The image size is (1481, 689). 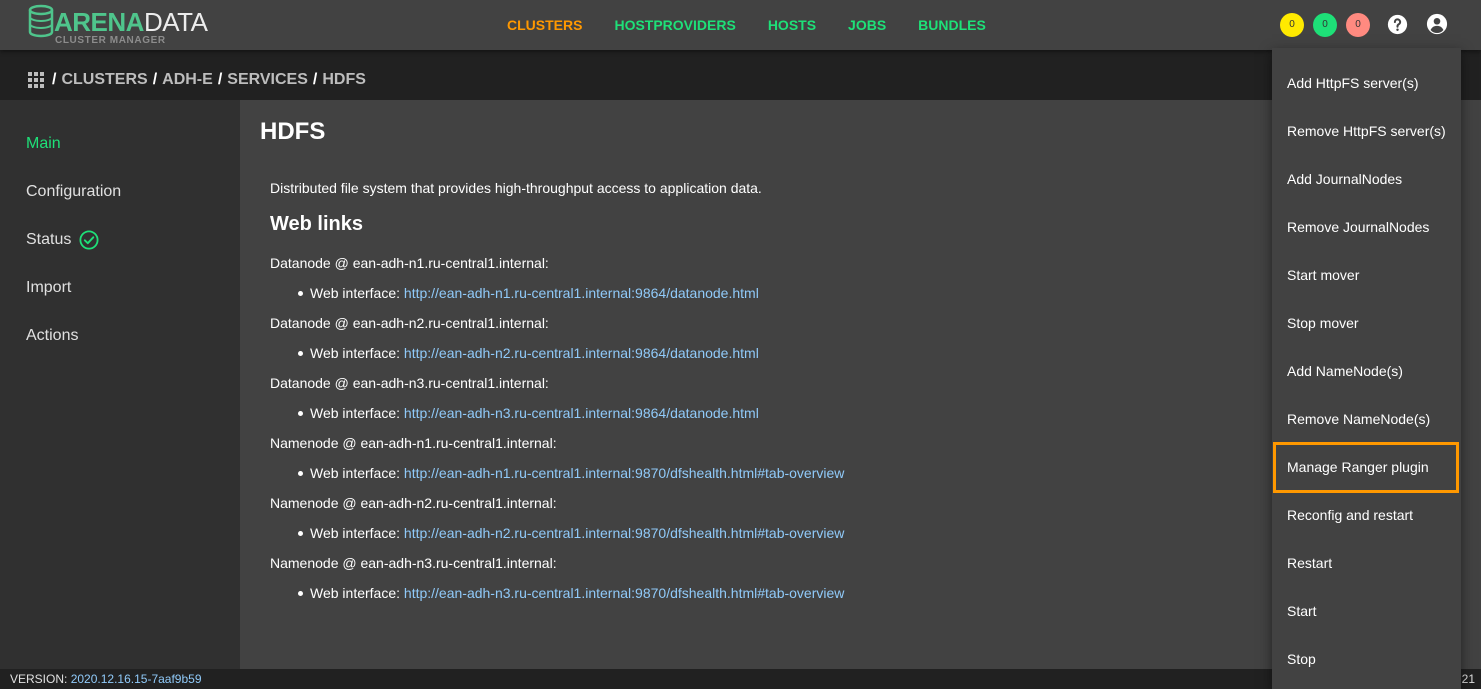 I want to click on menu-item-start: Start, so click(x=1366, y=611).